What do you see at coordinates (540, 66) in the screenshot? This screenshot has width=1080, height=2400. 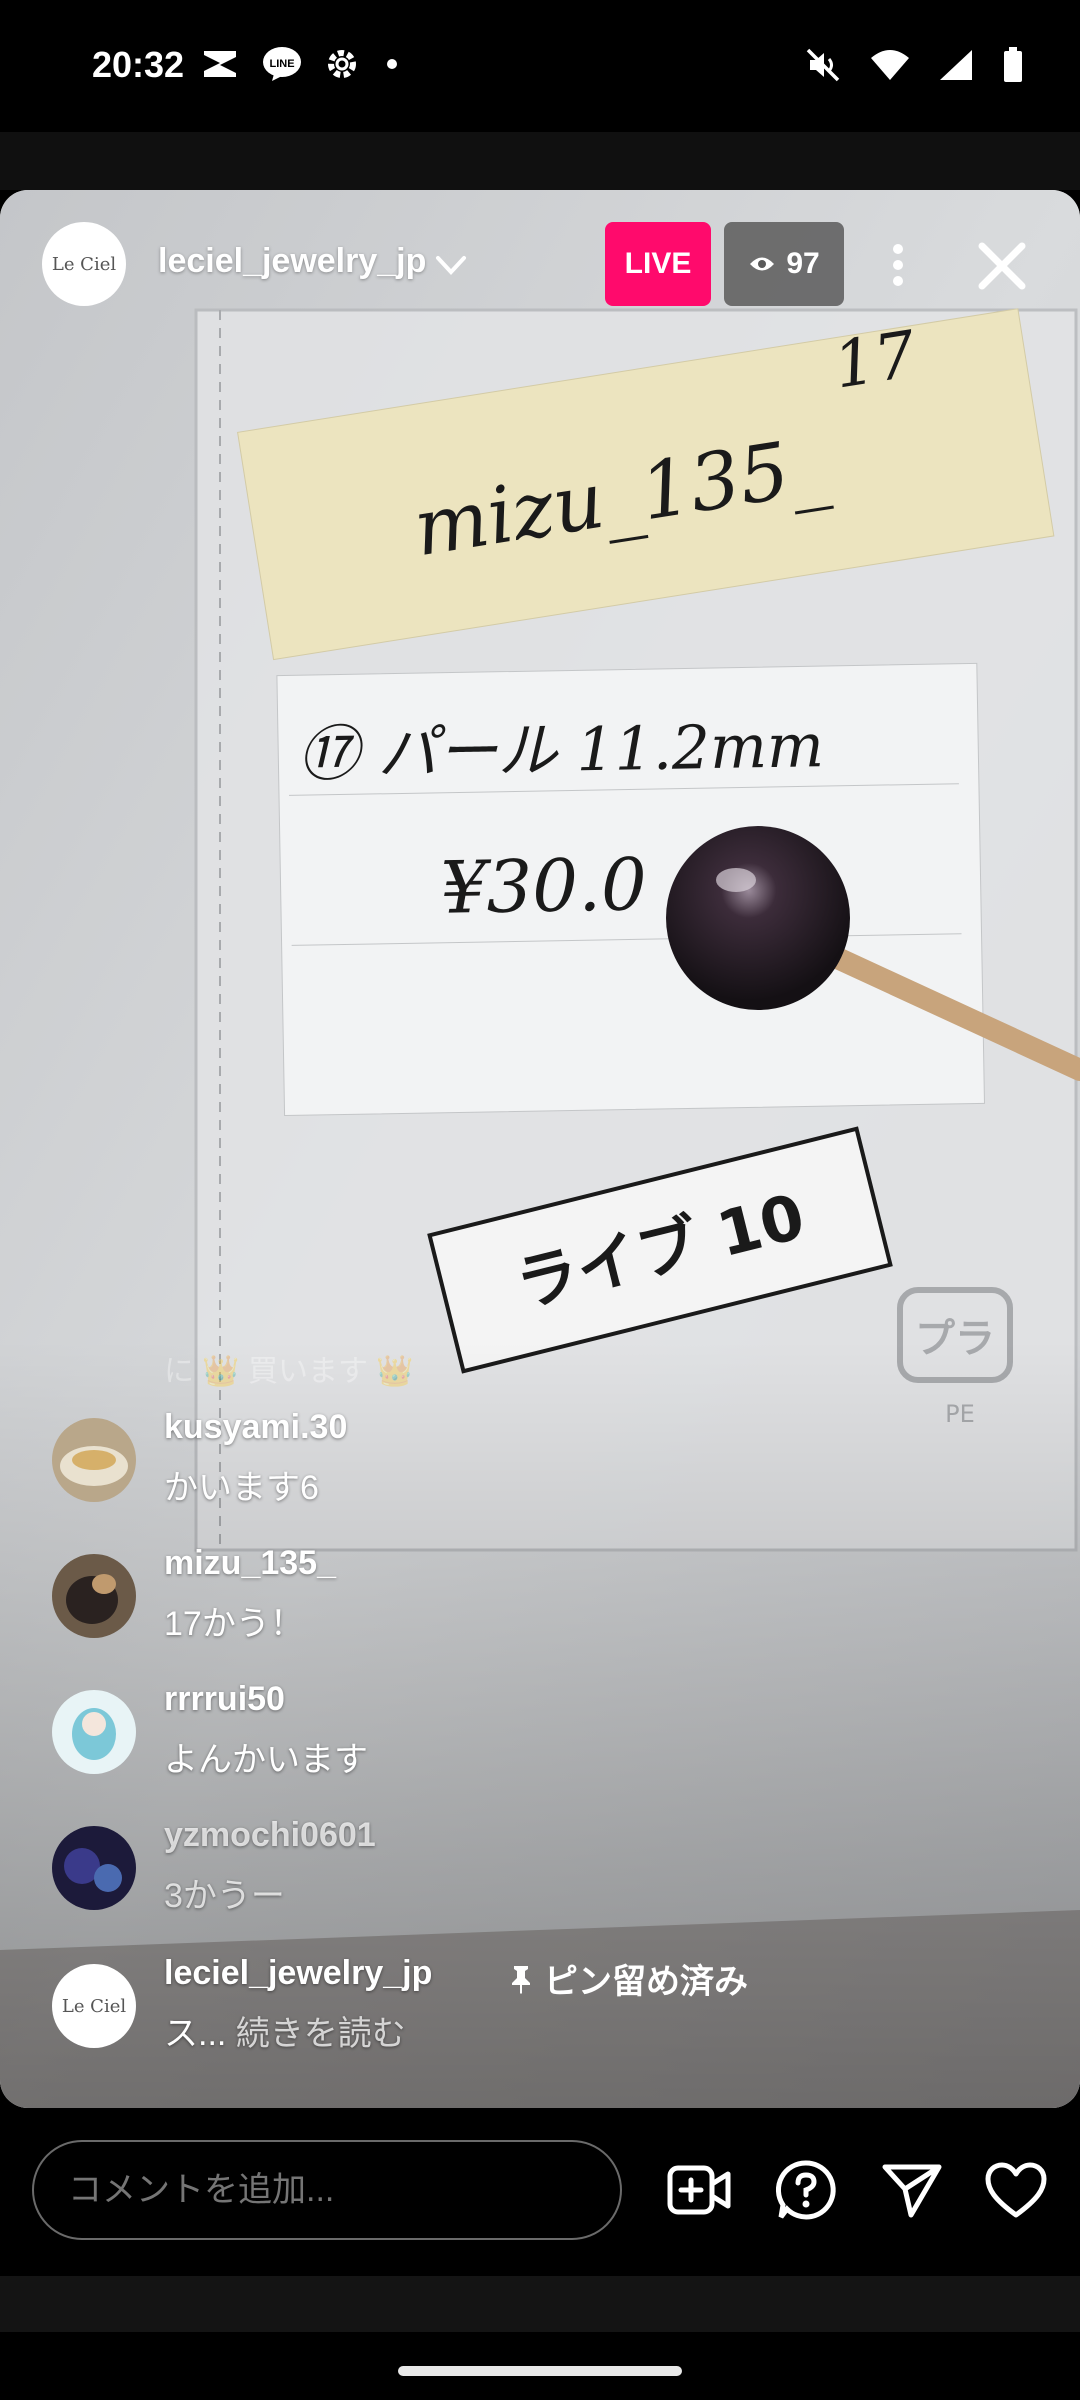 I see `status-bar: 20:32 LINE` at bounding box center [540, 66].